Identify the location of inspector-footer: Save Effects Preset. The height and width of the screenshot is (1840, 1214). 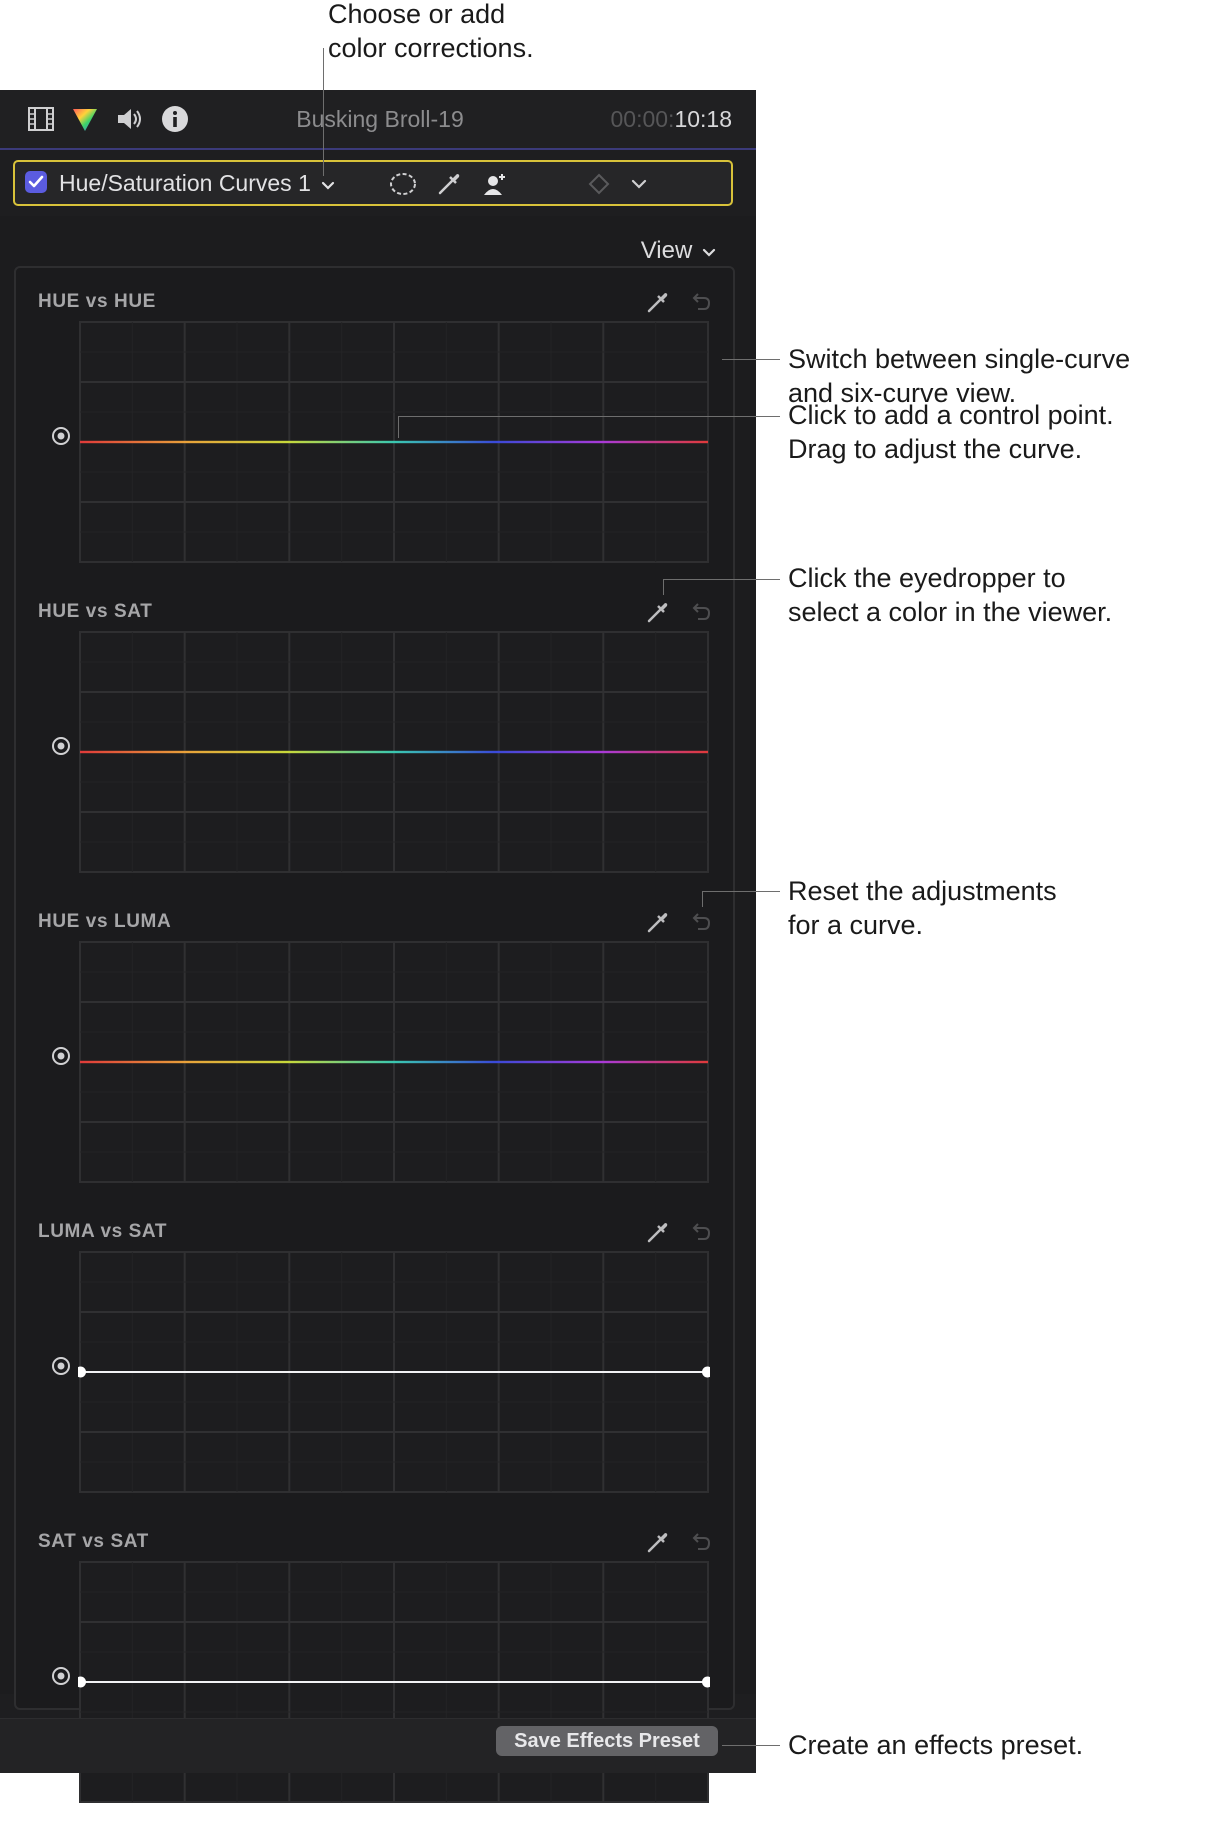
(378, 1745).